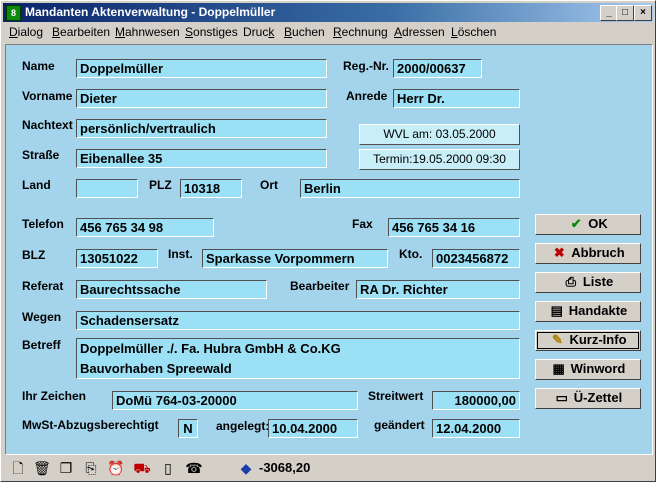 This screenshot has width=656, height=482. What do you see at coordinates (313, 428) in the screenshot?
I see `angelegt-field: 10.04.2000` at bounding box center [313, 428].